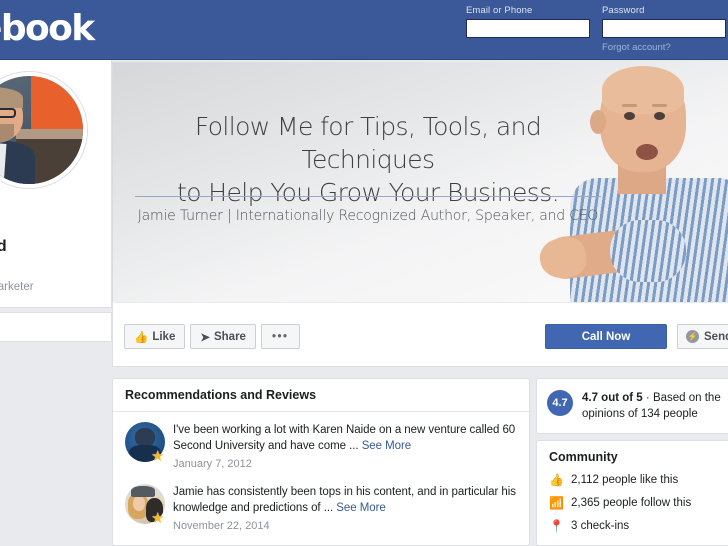 This screenshot has width=728, height=546. What do you see at coordinates (221, 526) in the screenshot?
I see `review-date: November 22, 2014` at bounding box center [221, 526].